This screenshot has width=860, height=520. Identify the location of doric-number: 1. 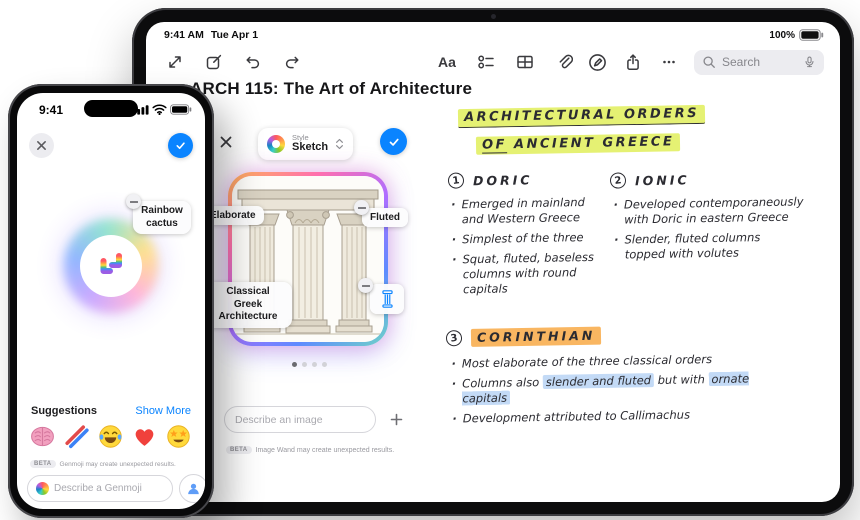
(456, 180).